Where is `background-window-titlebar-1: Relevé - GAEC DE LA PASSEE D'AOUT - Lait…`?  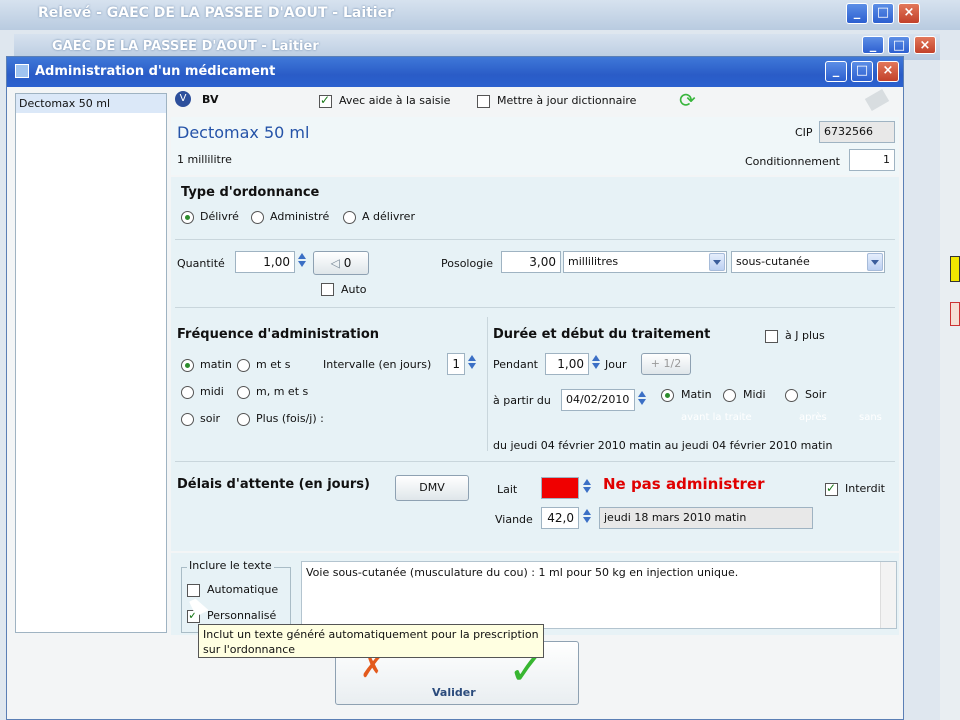
background-window-titlebar-1: Relevé - GAEC DE LA PASSEE D'AOUT - Lait… is located at coordinates (480, 15).